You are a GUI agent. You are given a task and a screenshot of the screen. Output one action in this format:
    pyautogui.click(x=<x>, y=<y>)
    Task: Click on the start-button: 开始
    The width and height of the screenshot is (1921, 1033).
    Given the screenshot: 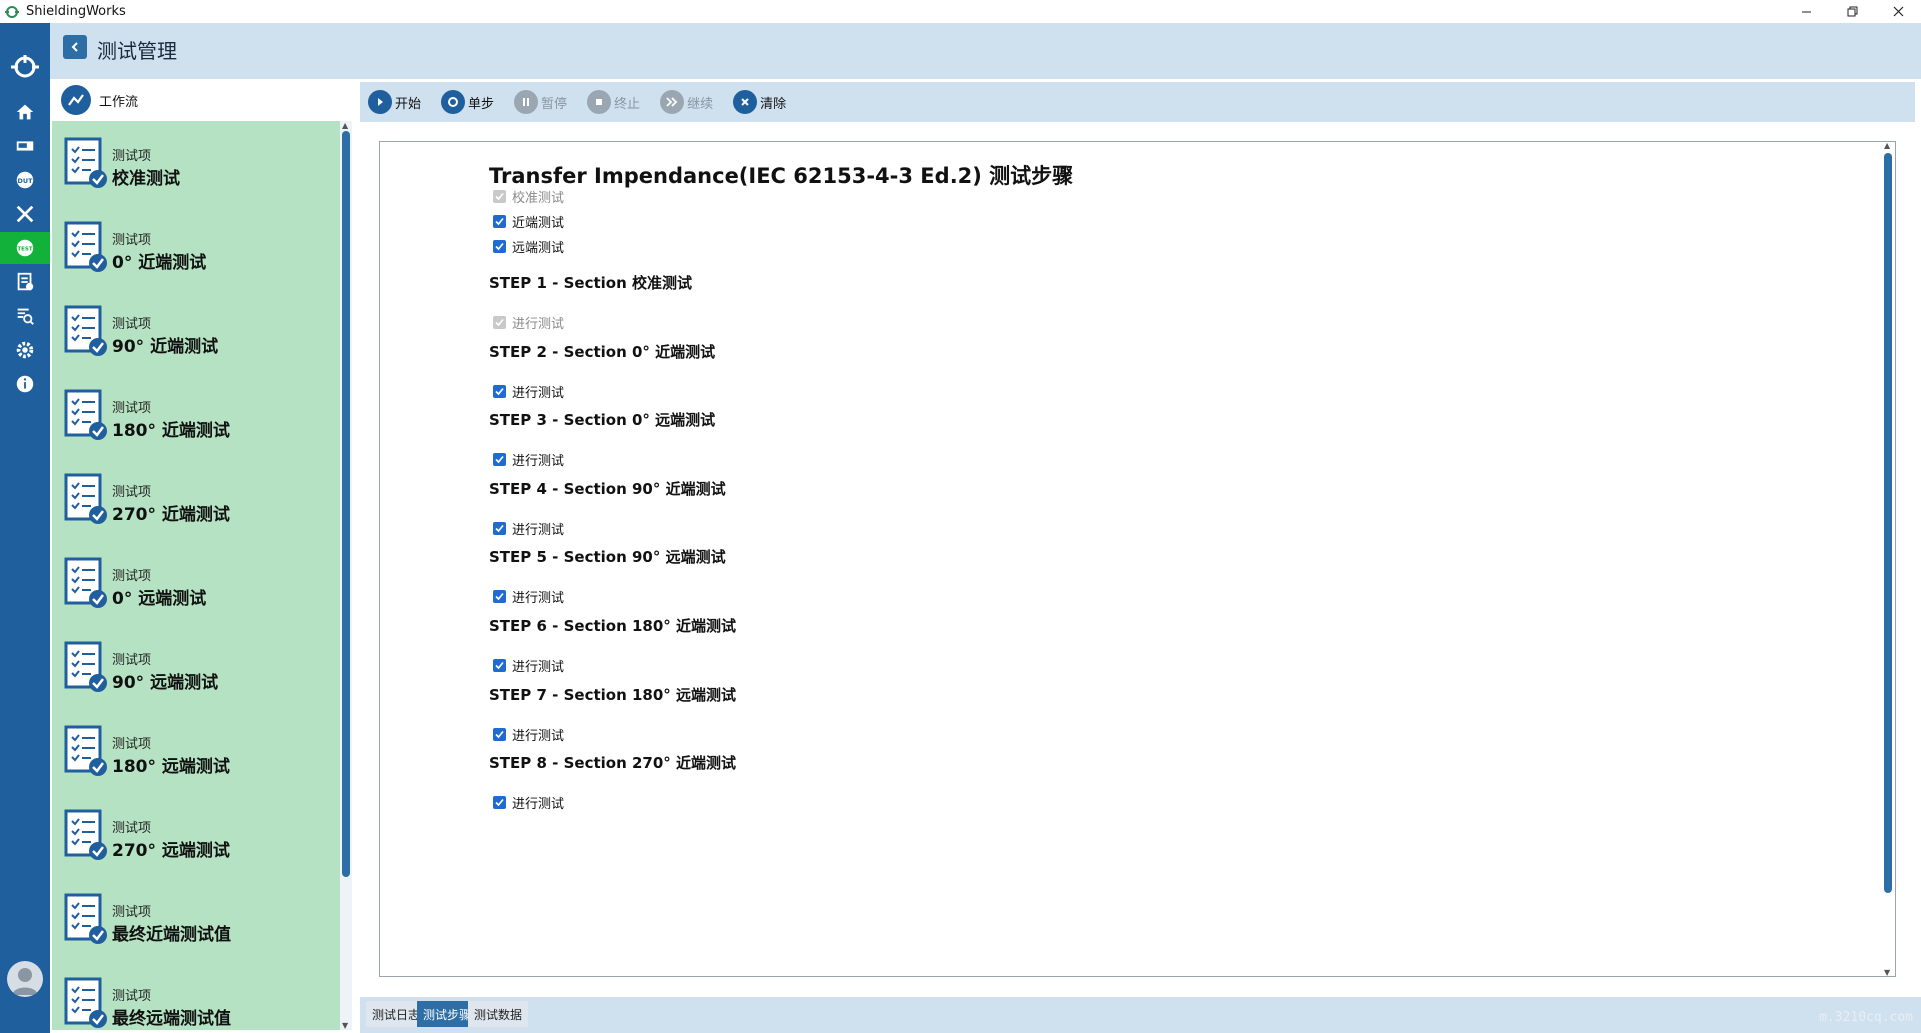 What is the action you would take?
    pyautogui.click(x=394, y=102)
    